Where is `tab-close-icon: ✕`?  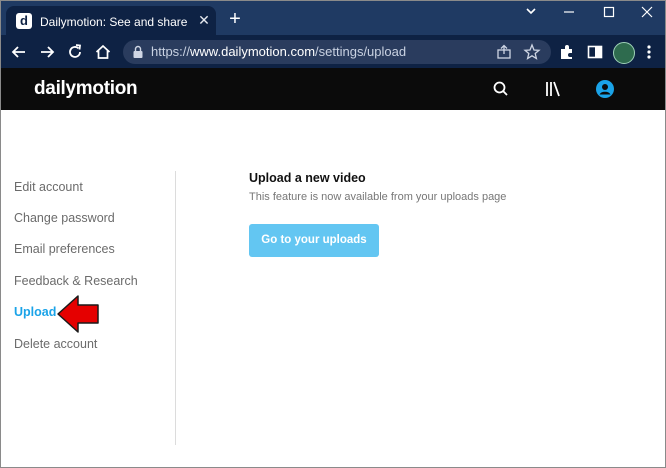
tab-close-icon: ✕ is located at coordinates (204, 20).